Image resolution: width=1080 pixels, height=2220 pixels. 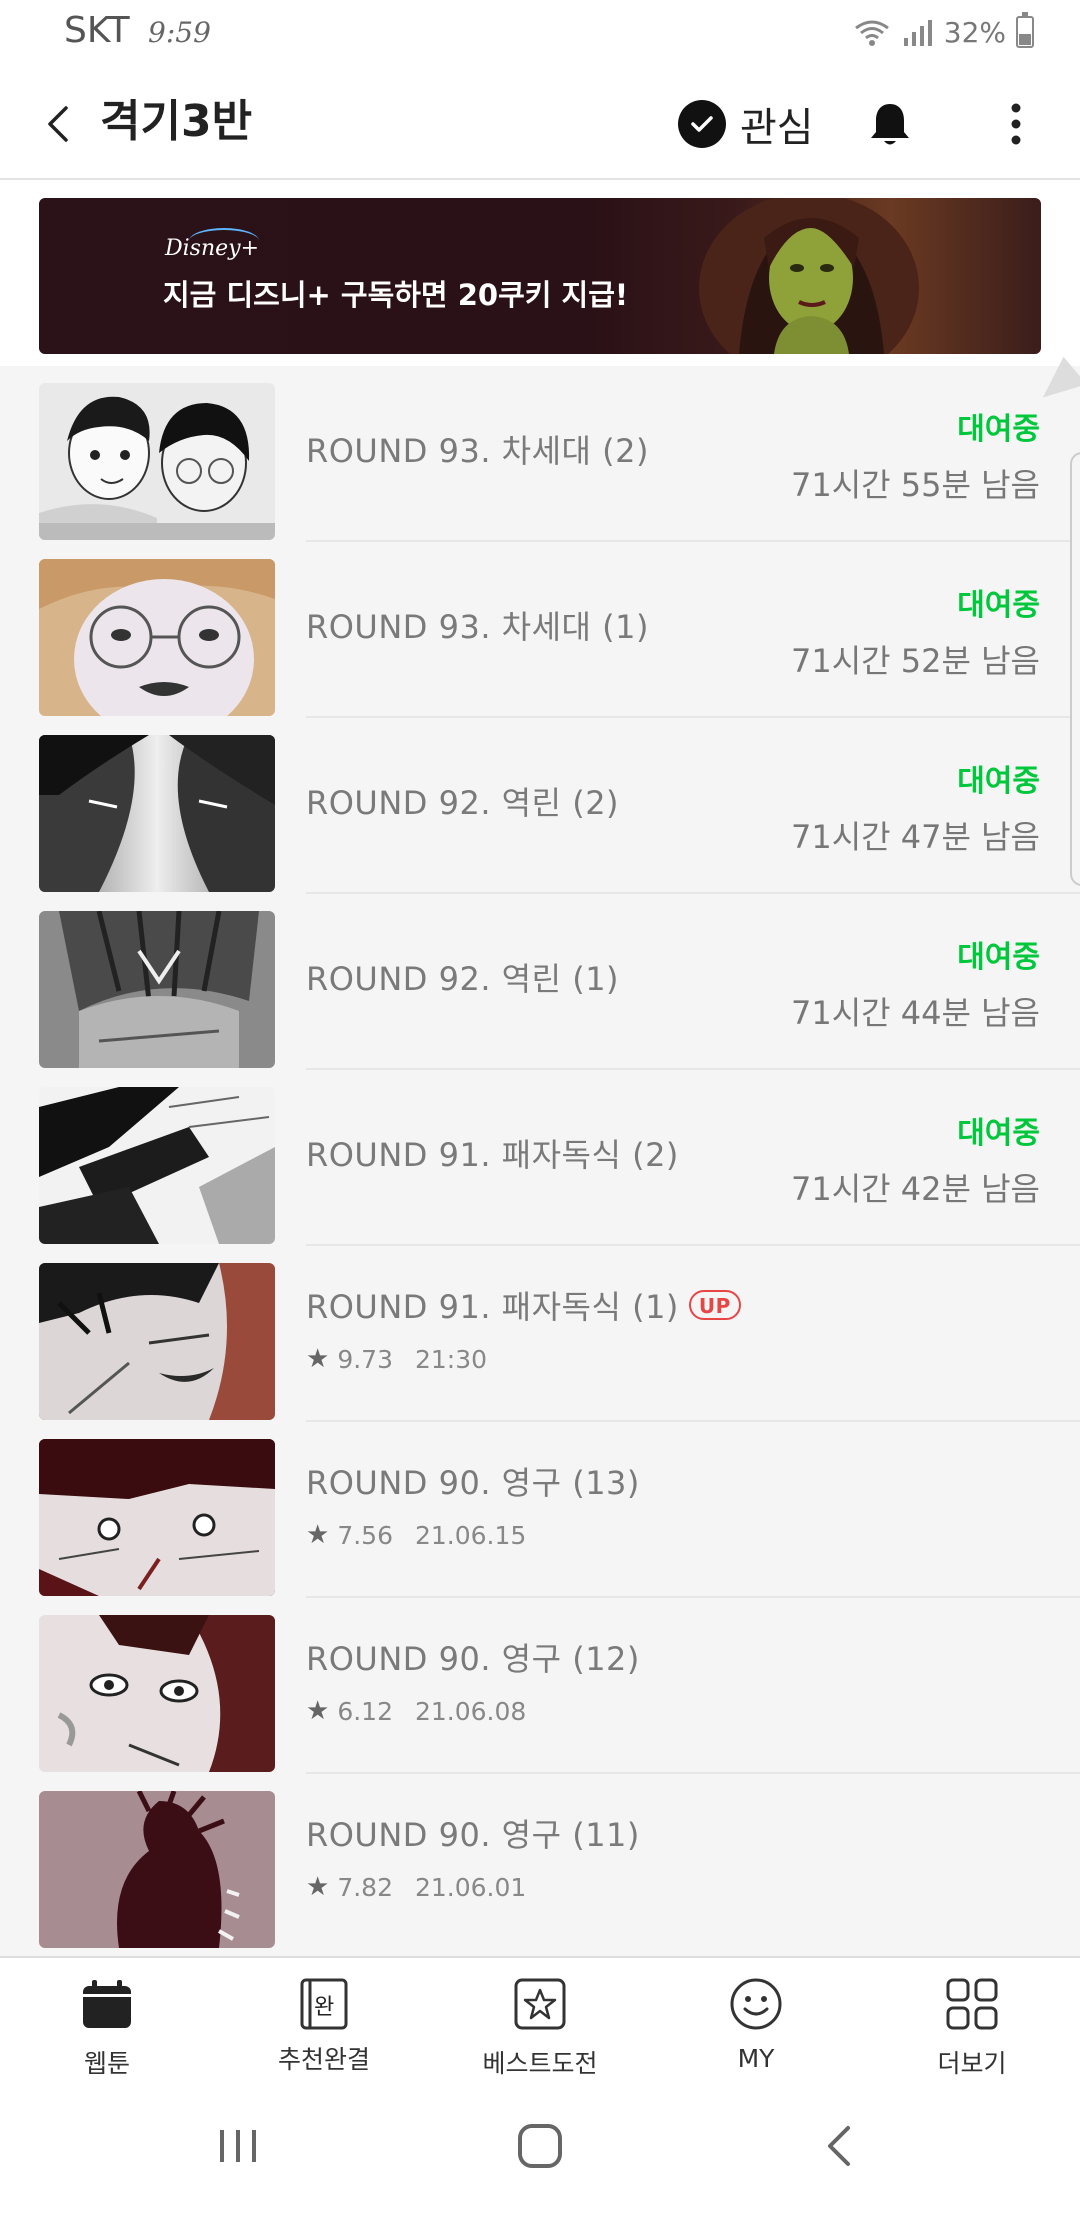 What do you see at coordinates (917, 33) in the screenshot?
I see `signal-icon` at bounding box center [917, 33].